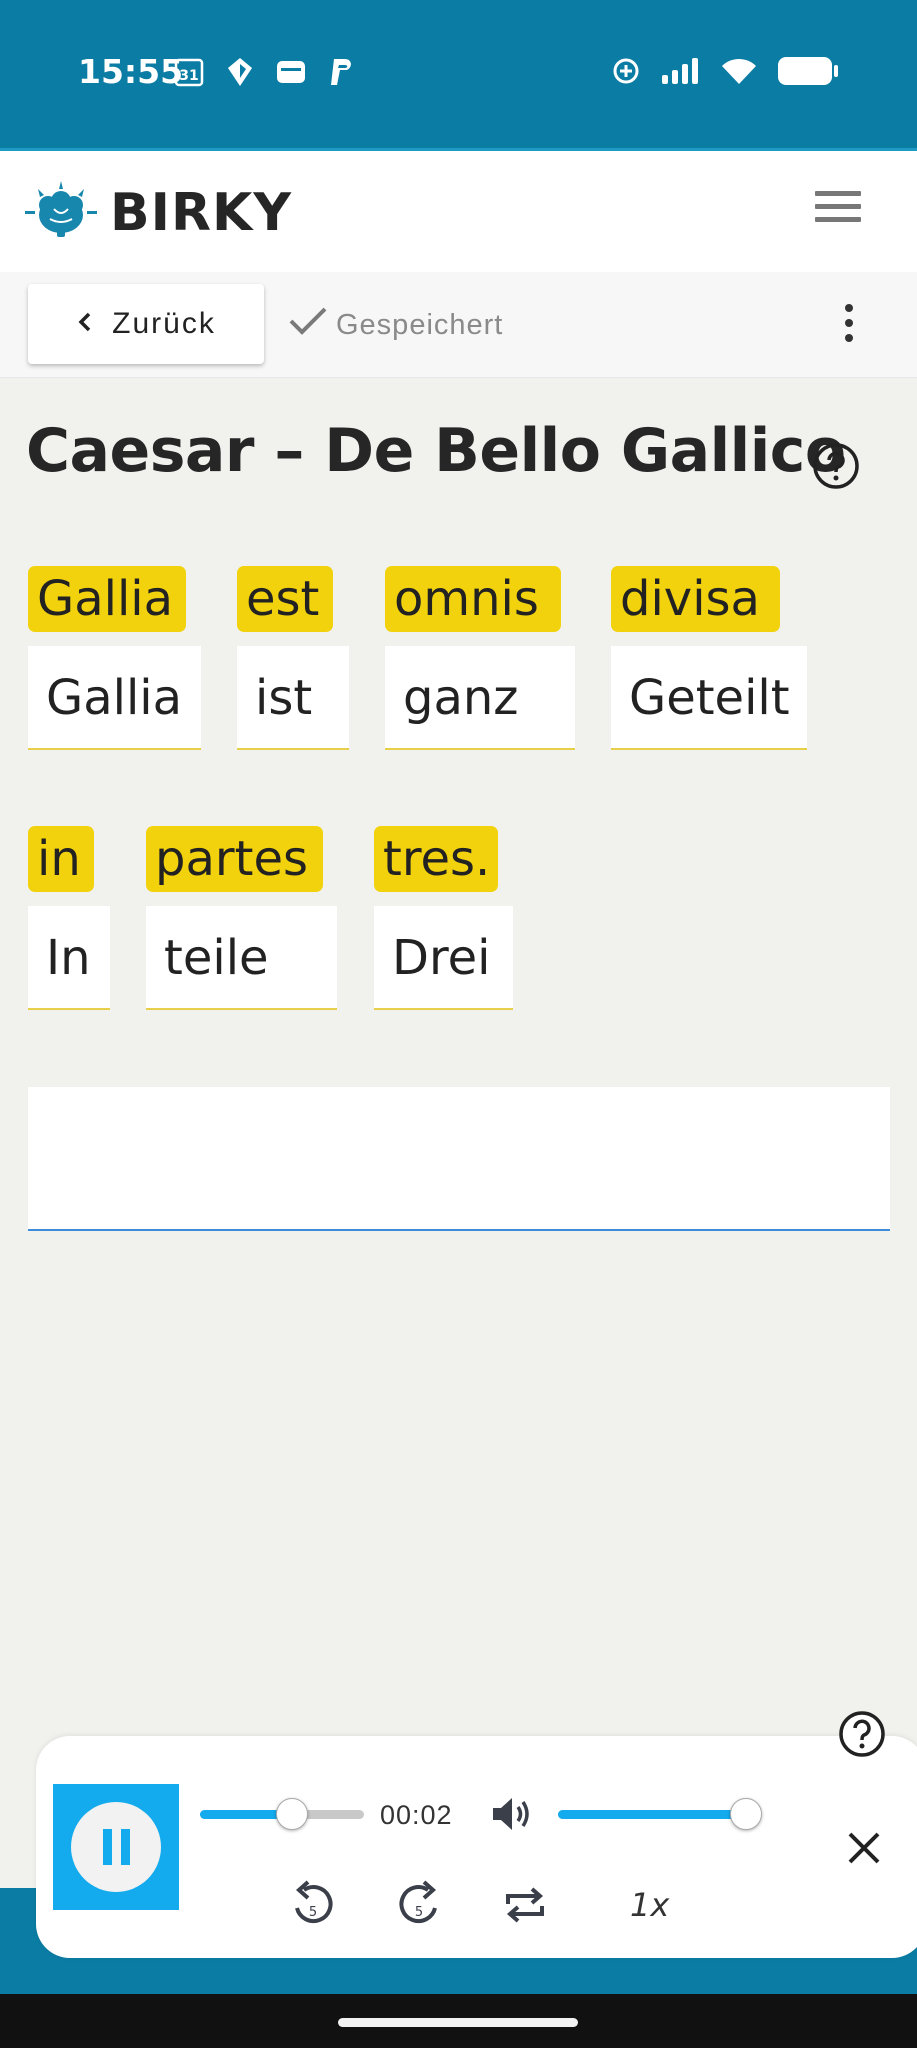  Describe the element at coordinates (436, 859) in the screenshot. I see `latin-word: tres.` at that location.